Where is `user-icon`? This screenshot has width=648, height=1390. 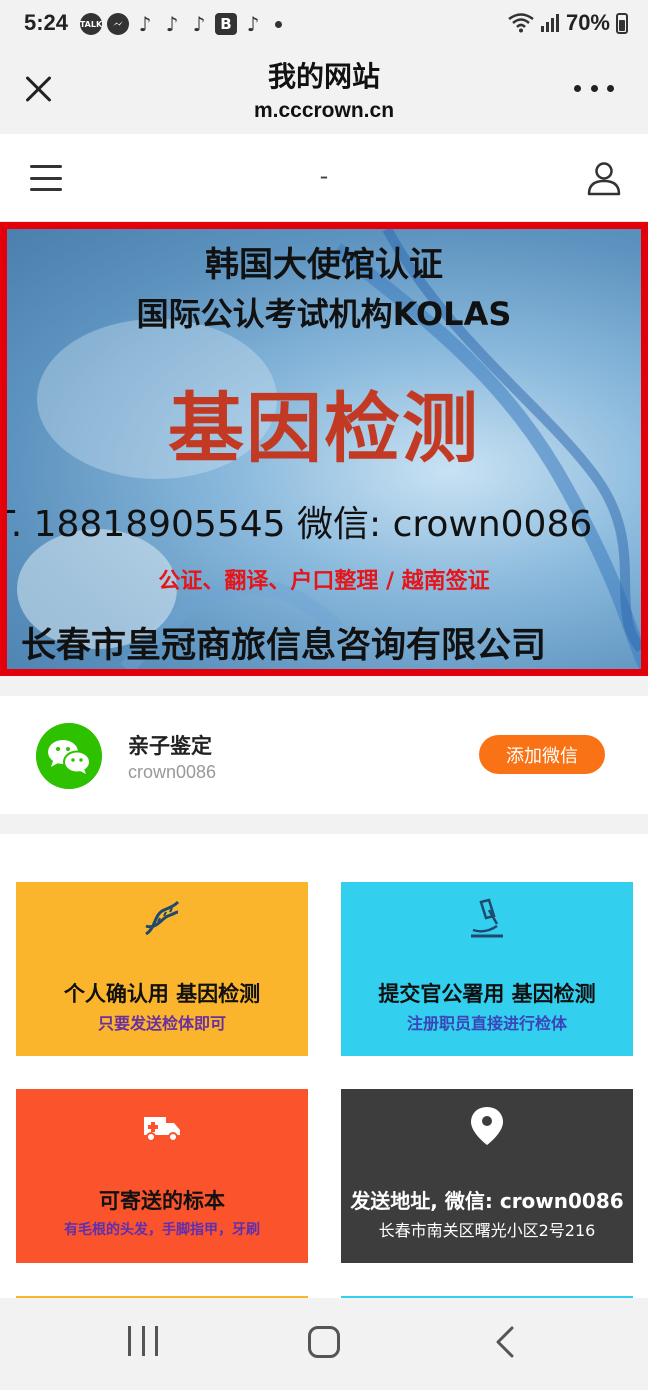
user-icon is located at coordinates (604, 178).